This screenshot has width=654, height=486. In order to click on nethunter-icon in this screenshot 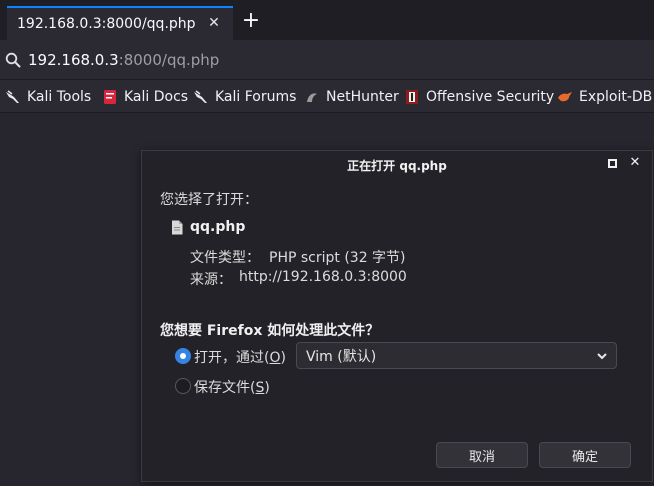, I will do `click(312, 97)`.